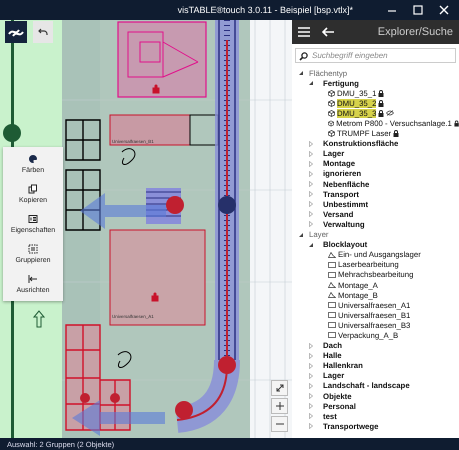 The width and height of the screenshot is (459, 450). Describe the element at coordinates (227, 190) in the screenshot. I see `conveyor-drawing` at that location.